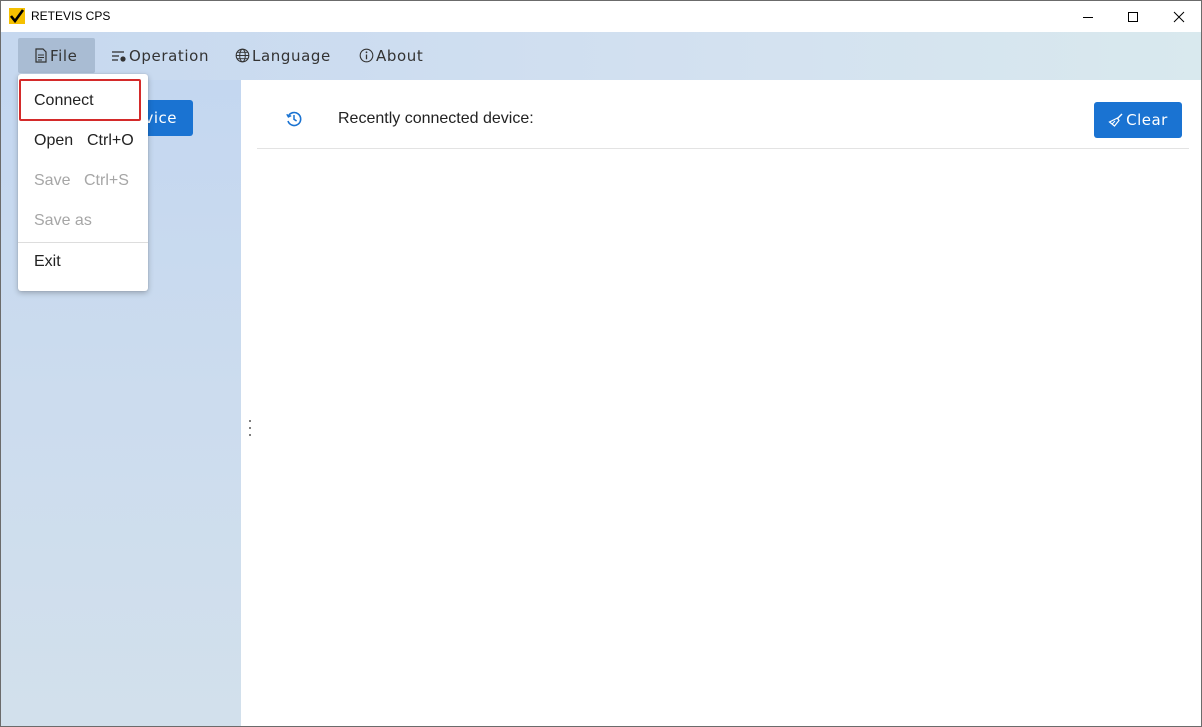 This screenshot has width=1202, height=727. Describe the element at coordinates (41, 55) in the screenshot. I see `file-icon` at that location.